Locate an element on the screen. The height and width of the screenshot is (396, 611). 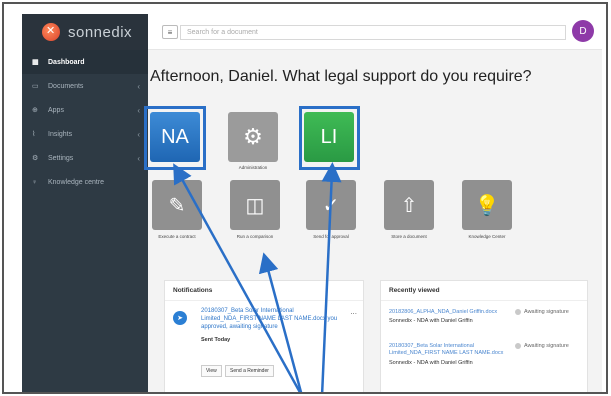
run-comparison-tile: ◫ is located at coordinates (255, 205).